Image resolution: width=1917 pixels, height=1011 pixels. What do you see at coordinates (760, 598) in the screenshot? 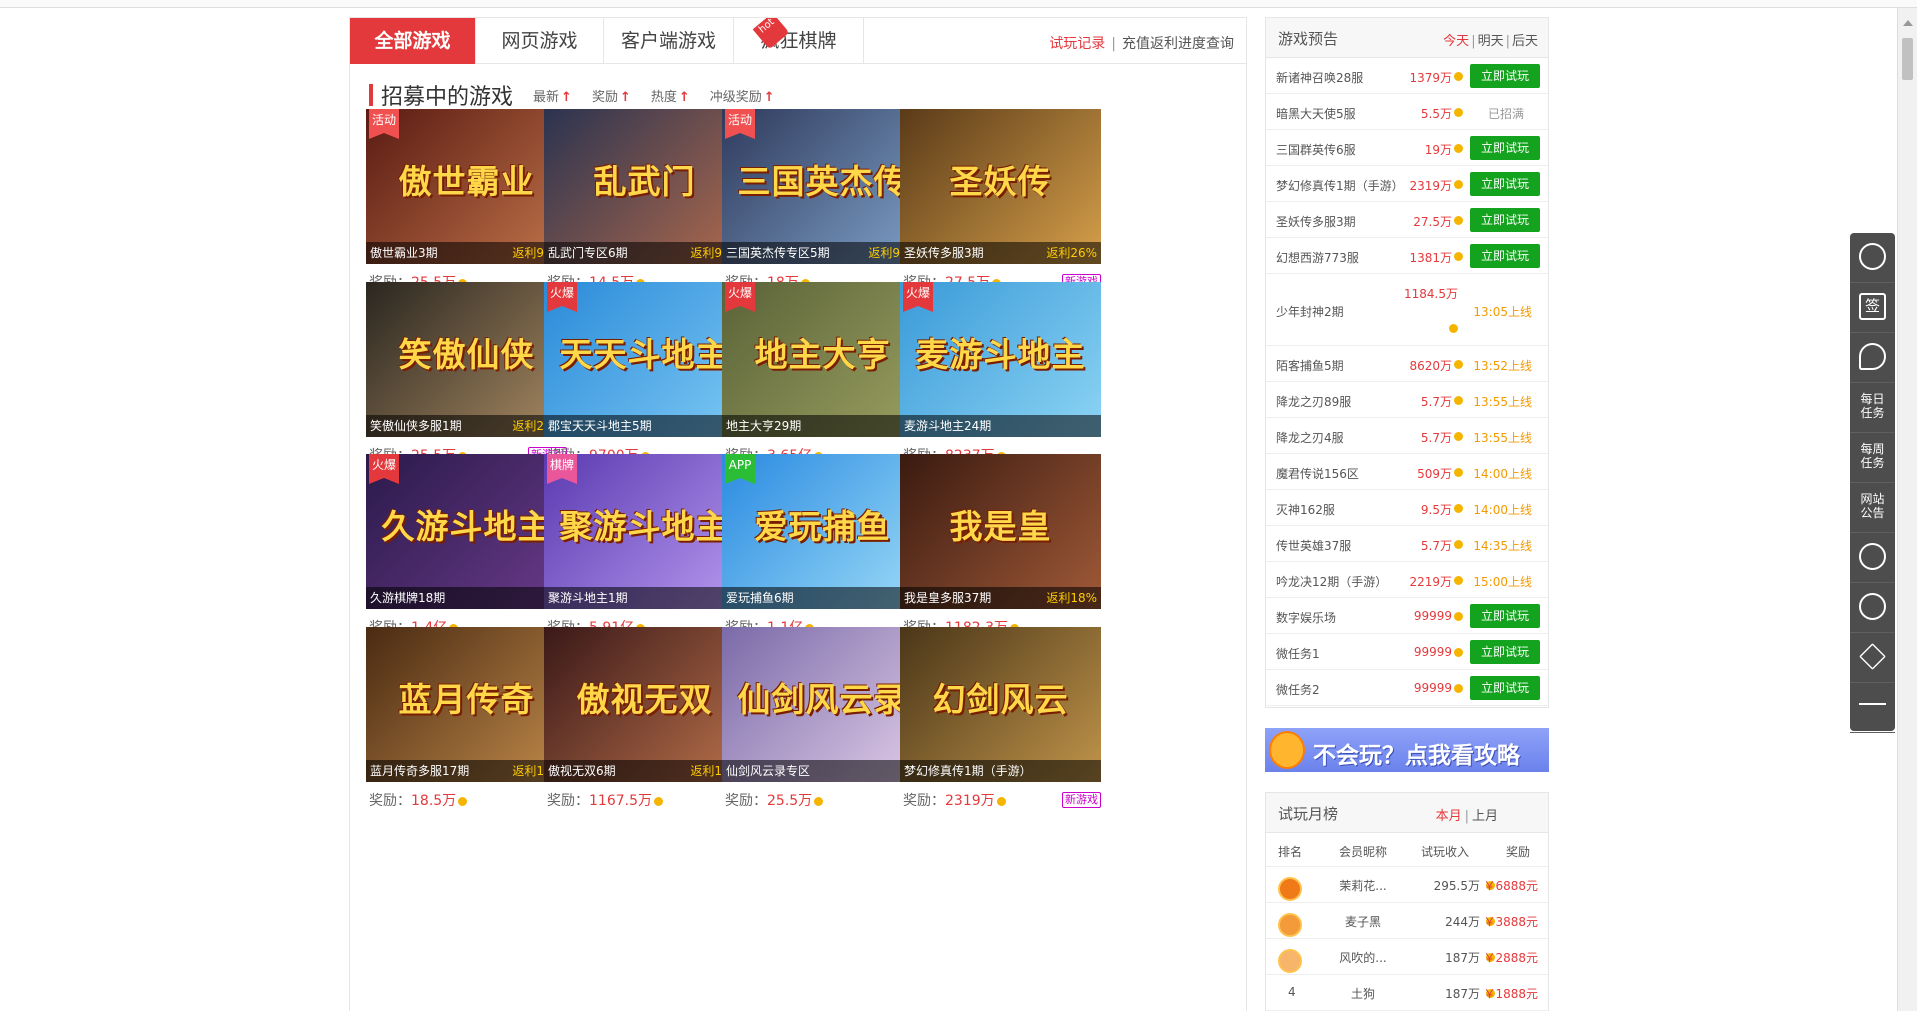
I see `game-name: 爱玩捕鱼6期` at bounding box center [760, 598].